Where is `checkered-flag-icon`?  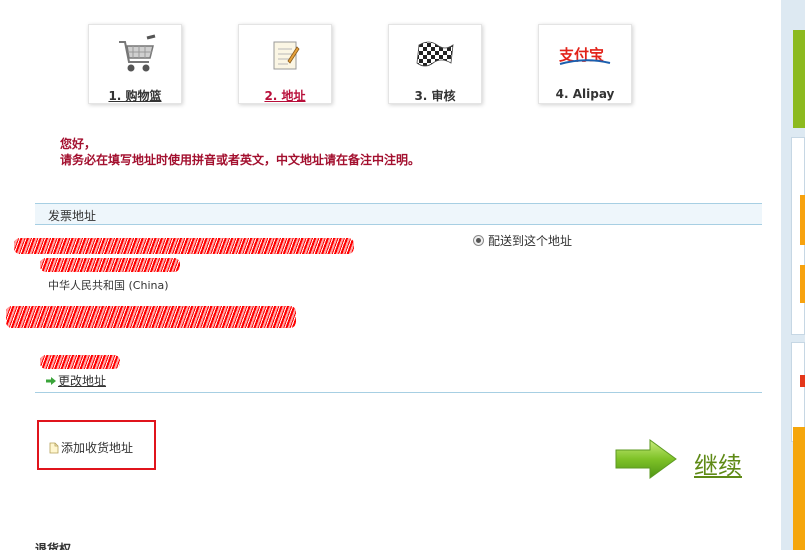 checkered-flag-icon is located at coordinates (435, 55).